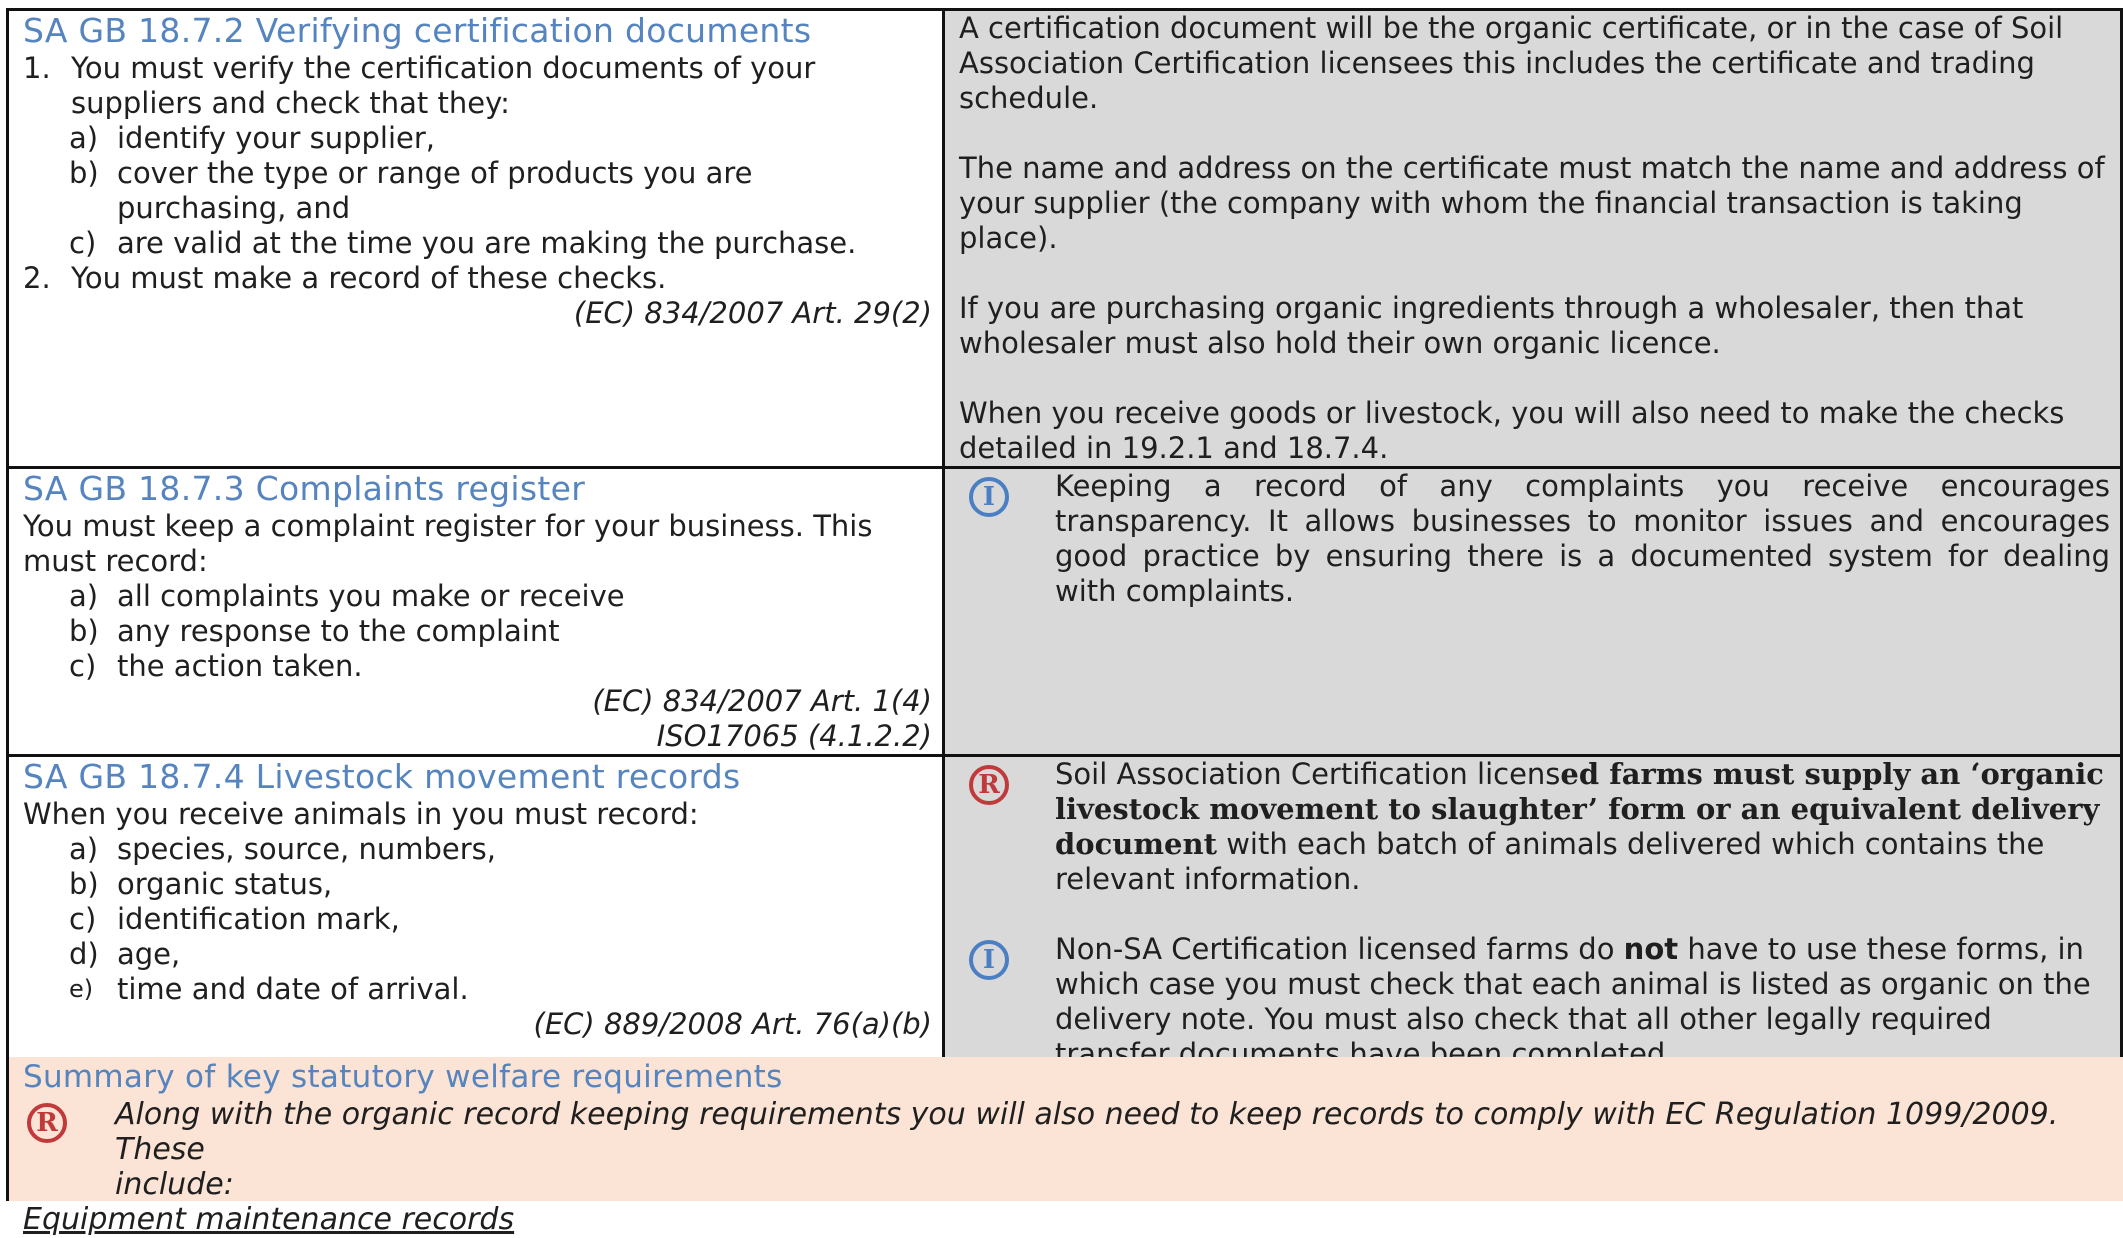 Image resolution: width=2123 pixels, height=1238 pixels. What do you see at coordinates (269, 1219) in the screenshot?
I see `summary-subheading: Equipment maintenance records` at bounding box center [269, 1219].